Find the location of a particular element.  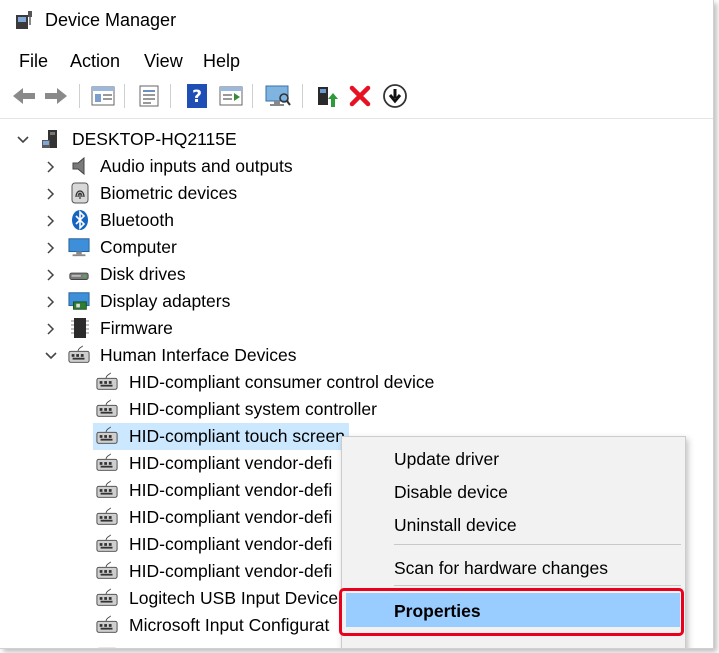

help-icon: ? is located at coordinates (197, 96).